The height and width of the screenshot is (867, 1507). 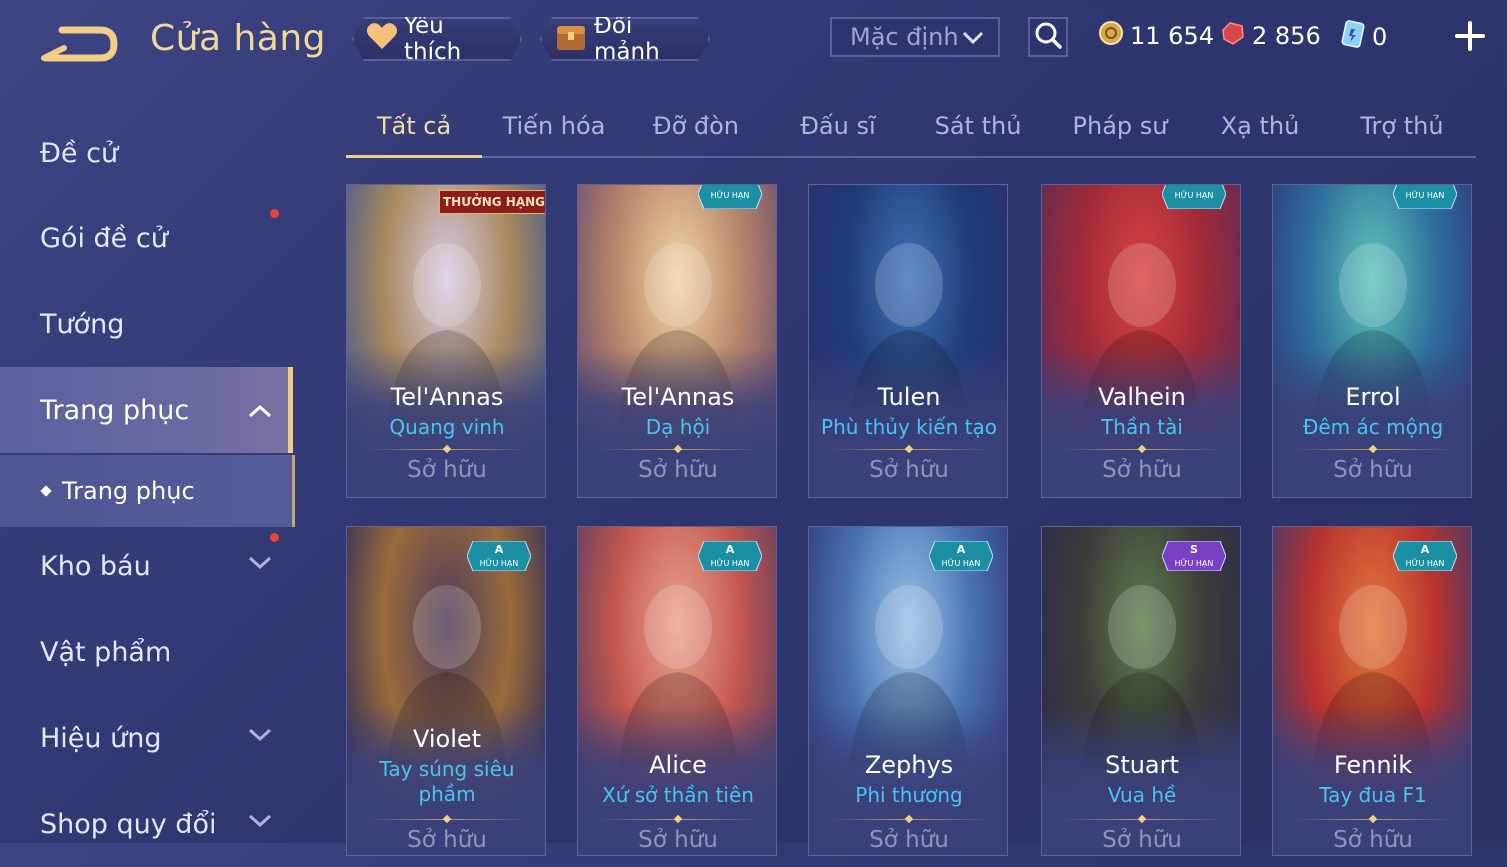 I want to click on skin-card: HỮU HẠN Tel'Annas Dạ hội Sở hữu, so click(x=677, y=341).